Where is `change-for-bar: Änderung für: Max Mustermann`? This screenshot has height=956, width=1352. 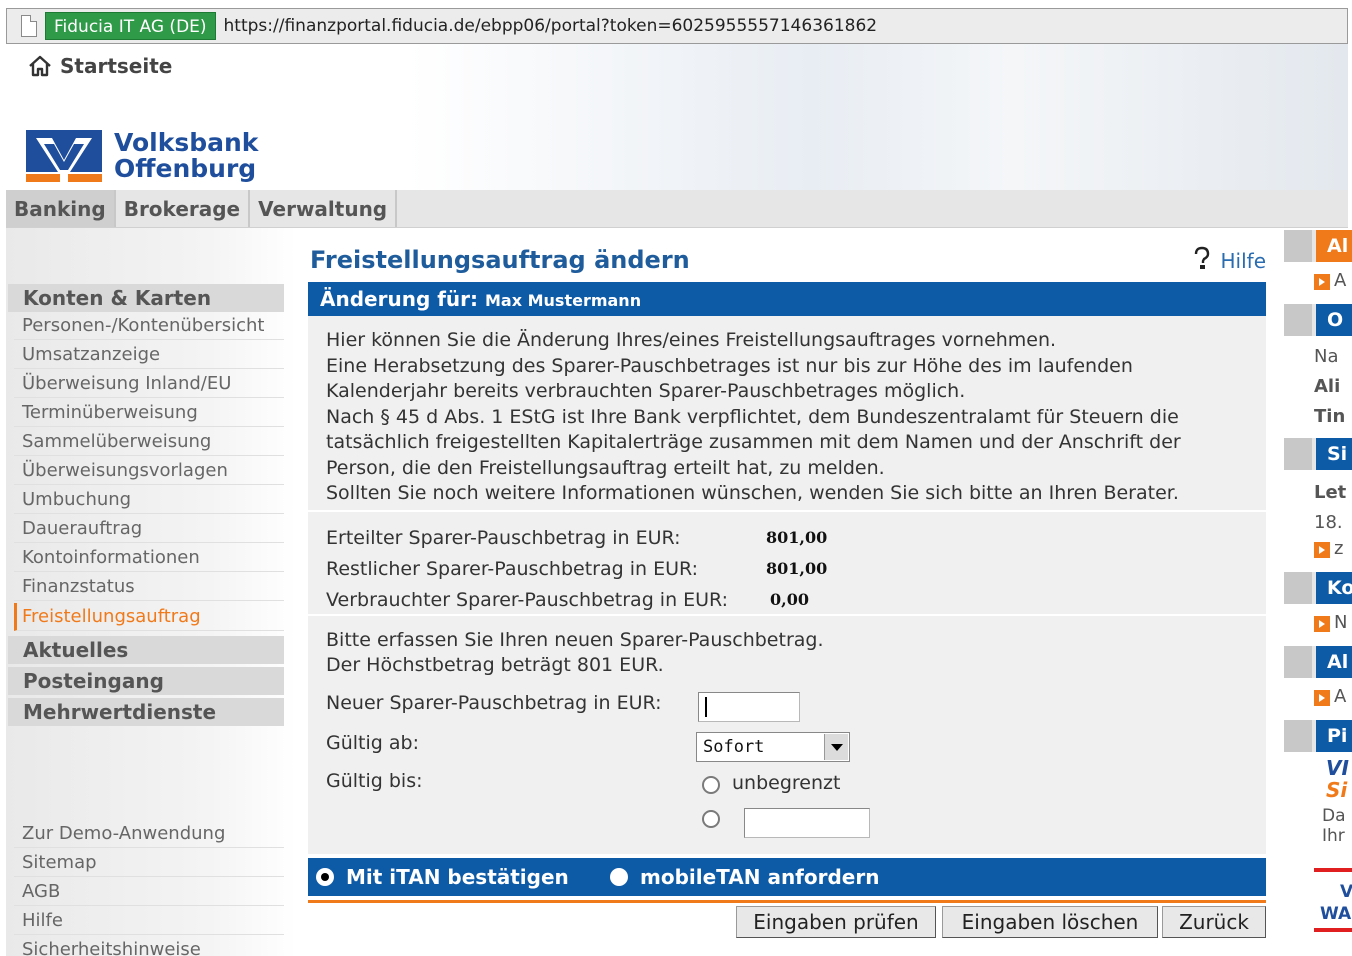 change-for-bar: Änderung für: Max Mustermann is located at coordinates (787, 299).